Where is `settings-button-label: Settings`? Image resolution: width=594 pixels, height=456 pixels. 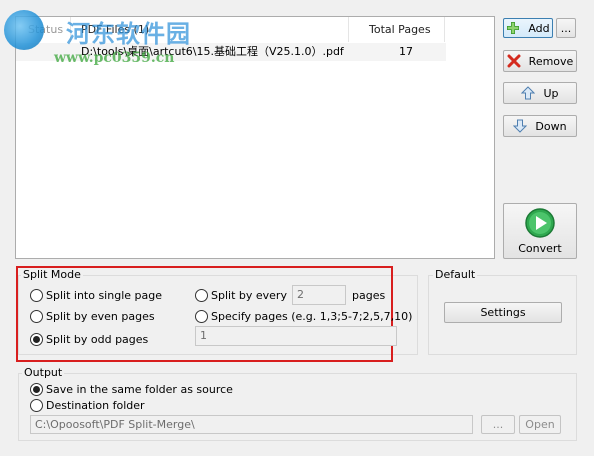
settings-button-label: Settings is located at coordinates (503, 312).